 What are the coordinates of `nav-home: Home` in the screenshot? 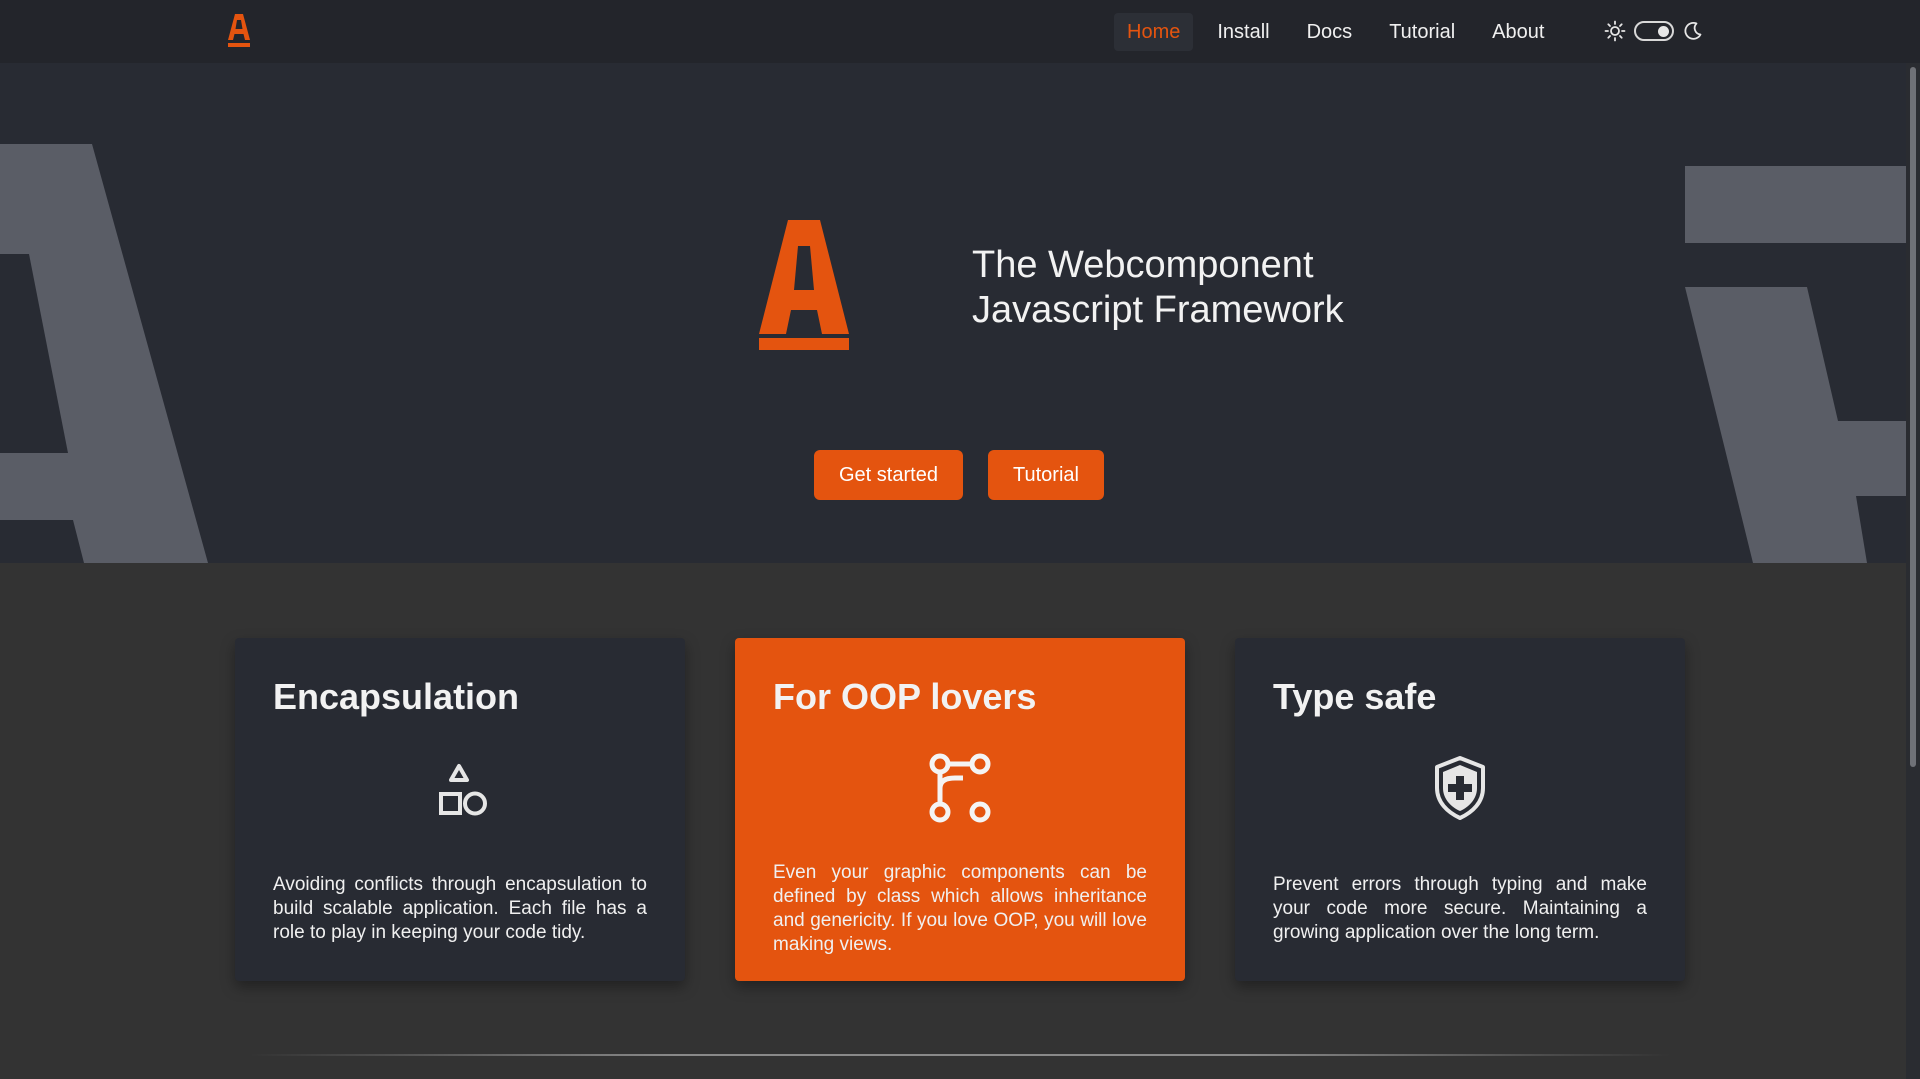 It's located at (1154, 32).